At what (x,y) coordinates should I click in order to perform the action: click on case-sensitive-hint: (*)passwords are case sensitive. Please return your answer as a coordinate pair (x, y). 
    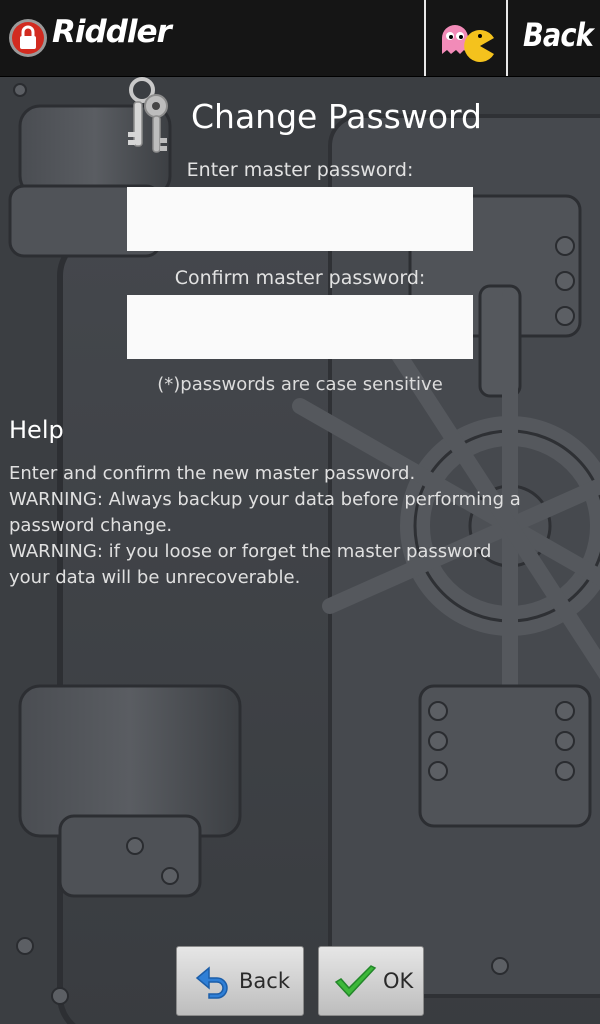
    Looking at the image, I should click on (300, 384).